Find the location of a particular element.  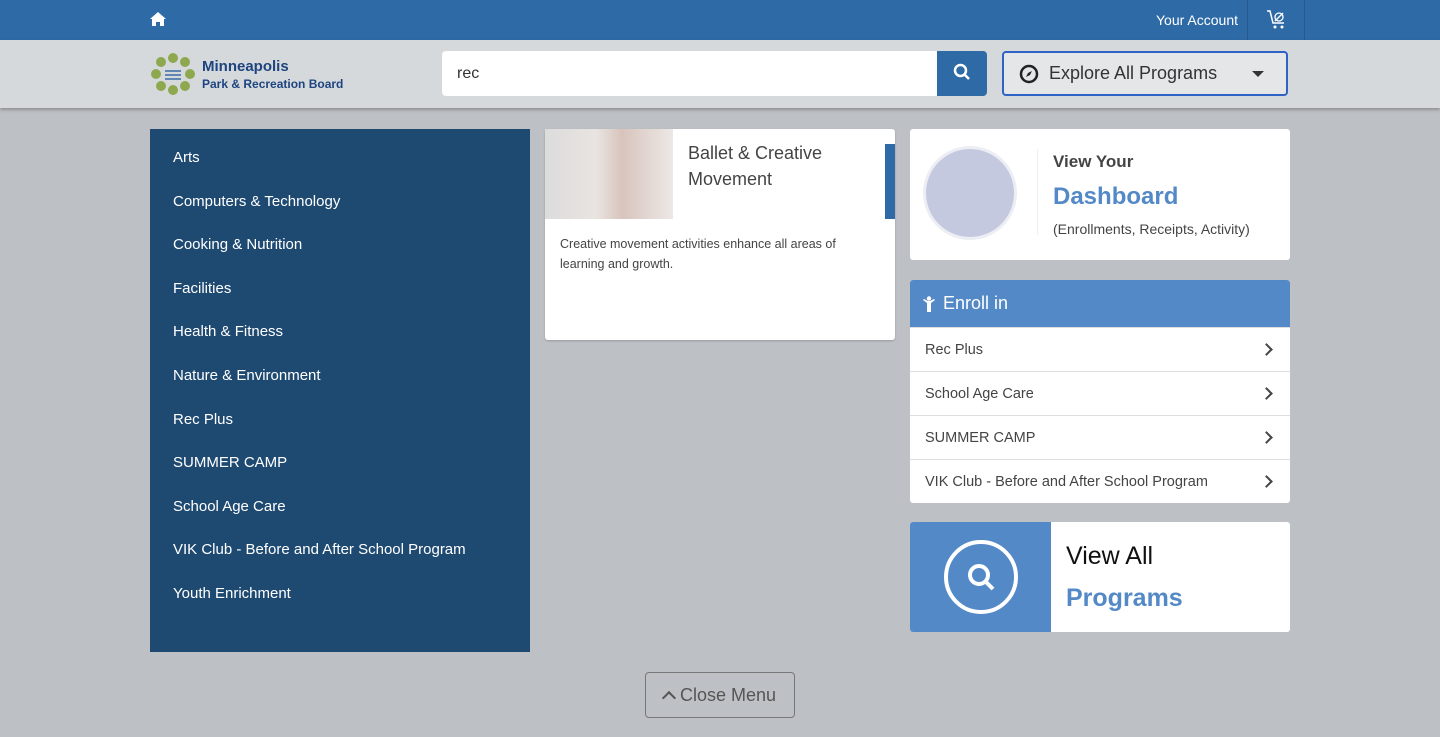

category-item: Nature & Environment is located at coordinates (340, 376).